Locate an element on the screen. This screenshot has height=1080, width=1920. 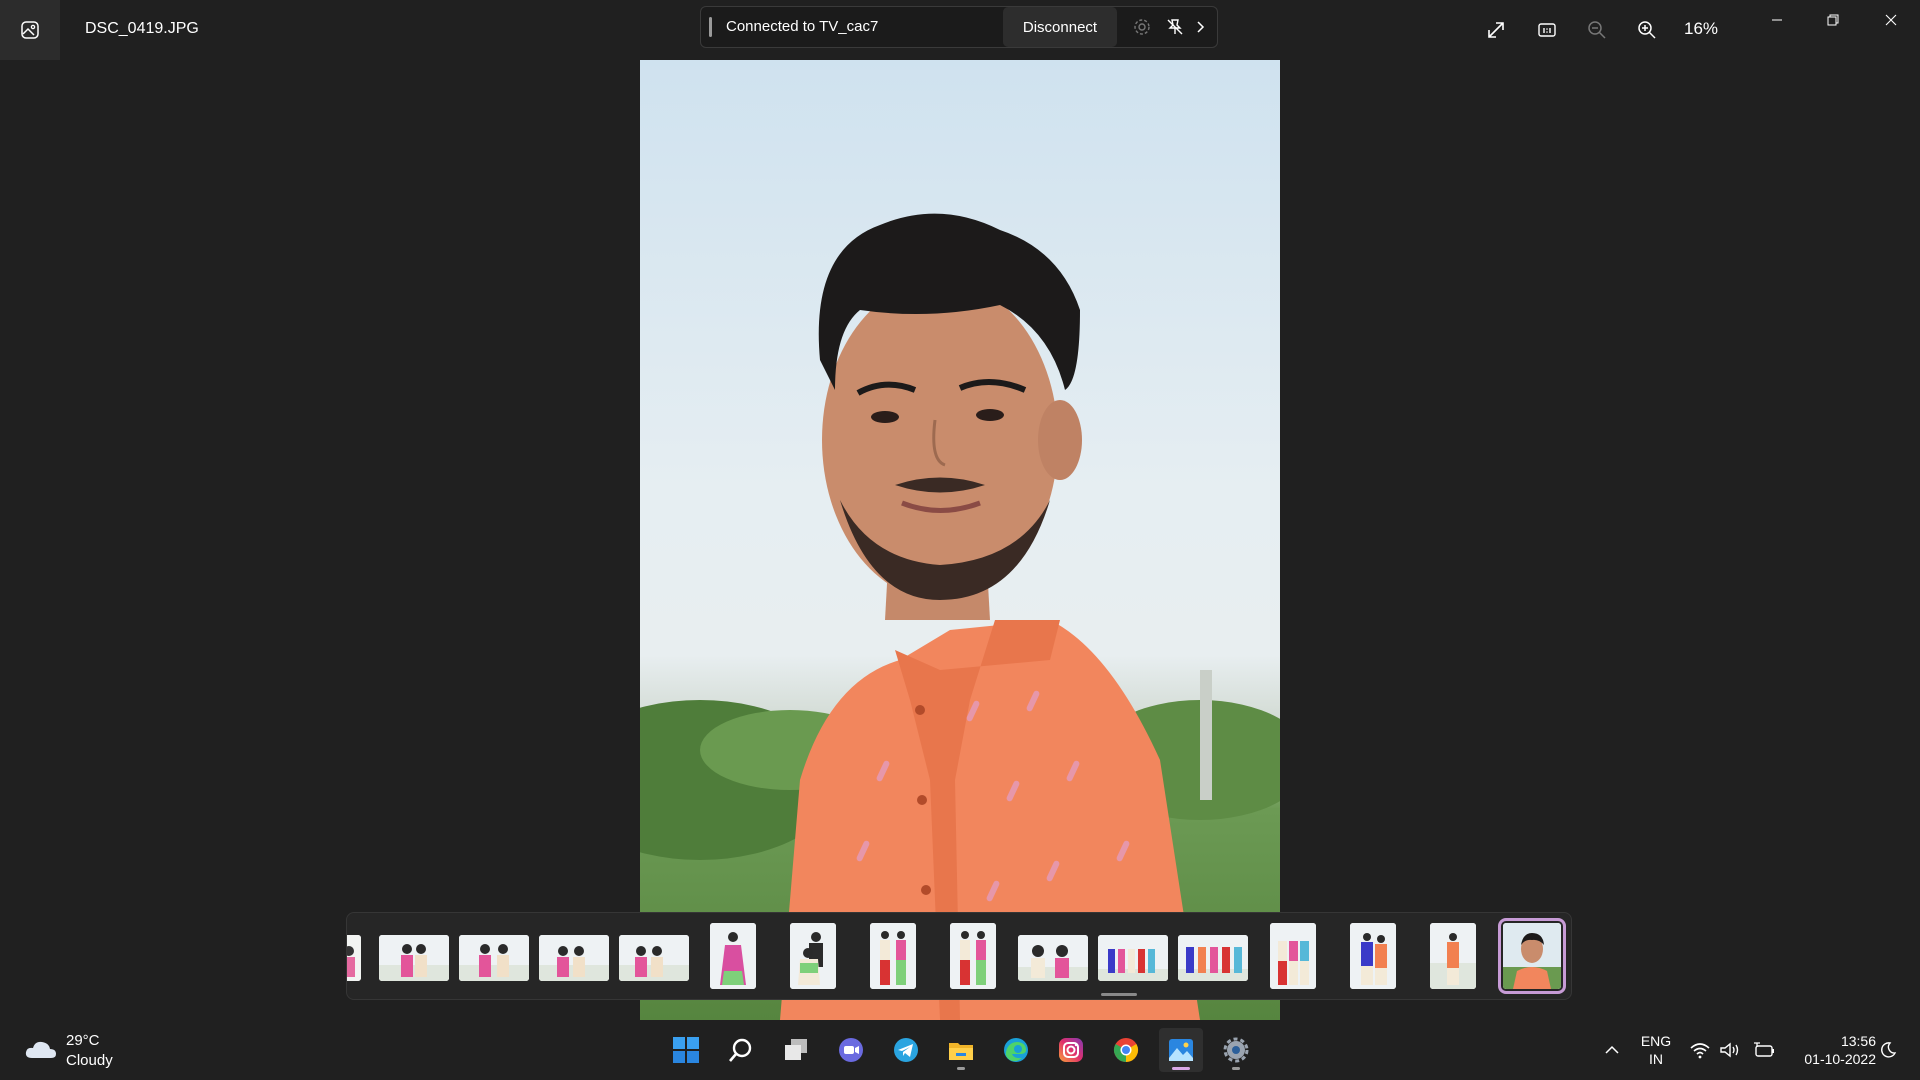
pin-off-icon is located at coordinates (1175, 27).